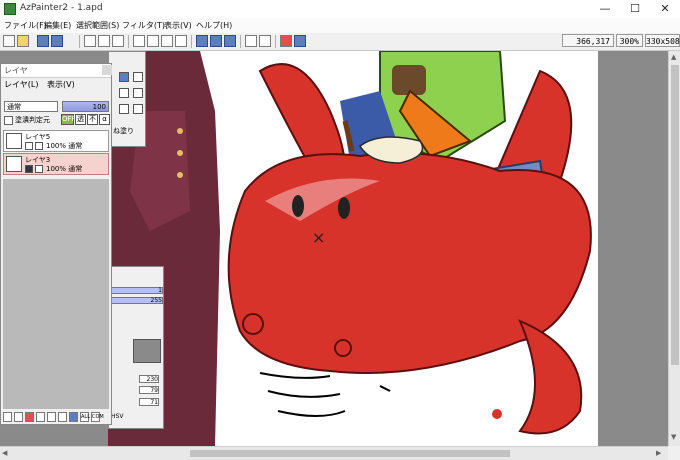 The width and height of the screenshot is (680, 460). What do you see at coordinates (588, 40) in the screenshot?
I see `coordinates-readout: 366,317` at bounding box center [588, 40].